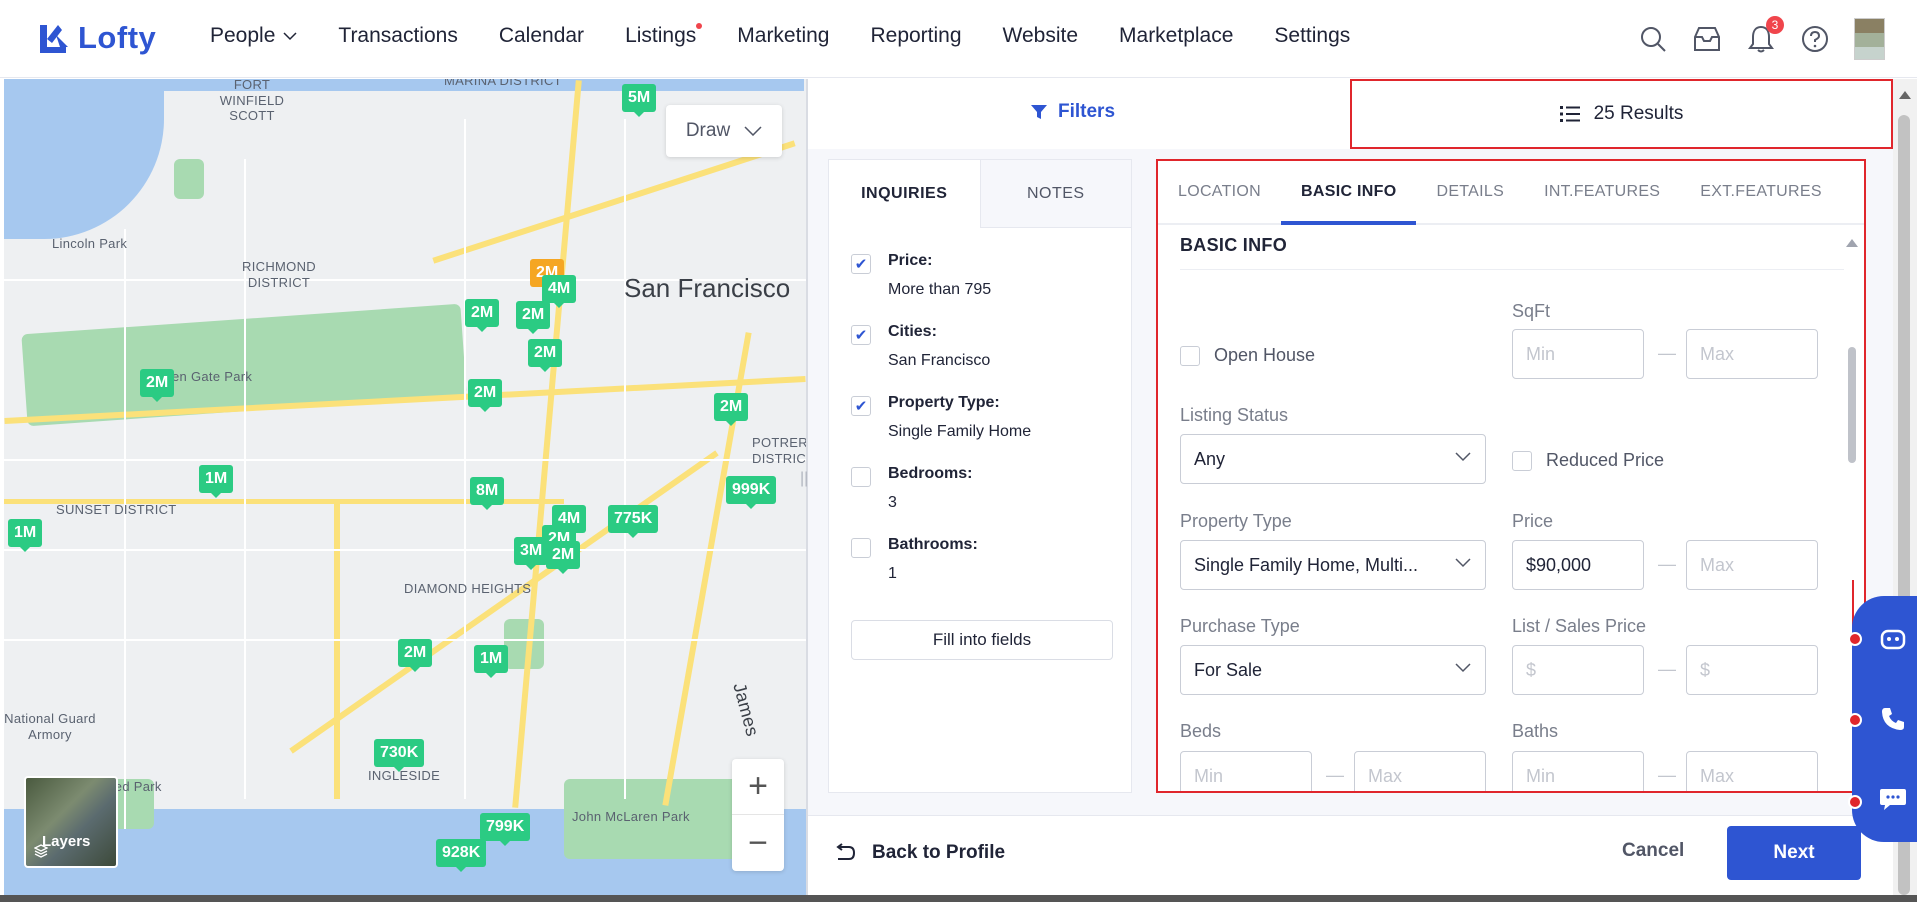 This screenshot has height=902, width=1917. Describe the element at coordinates (397, 36) in the screenshot. I see `nav-transactions: Transactions` at that location.